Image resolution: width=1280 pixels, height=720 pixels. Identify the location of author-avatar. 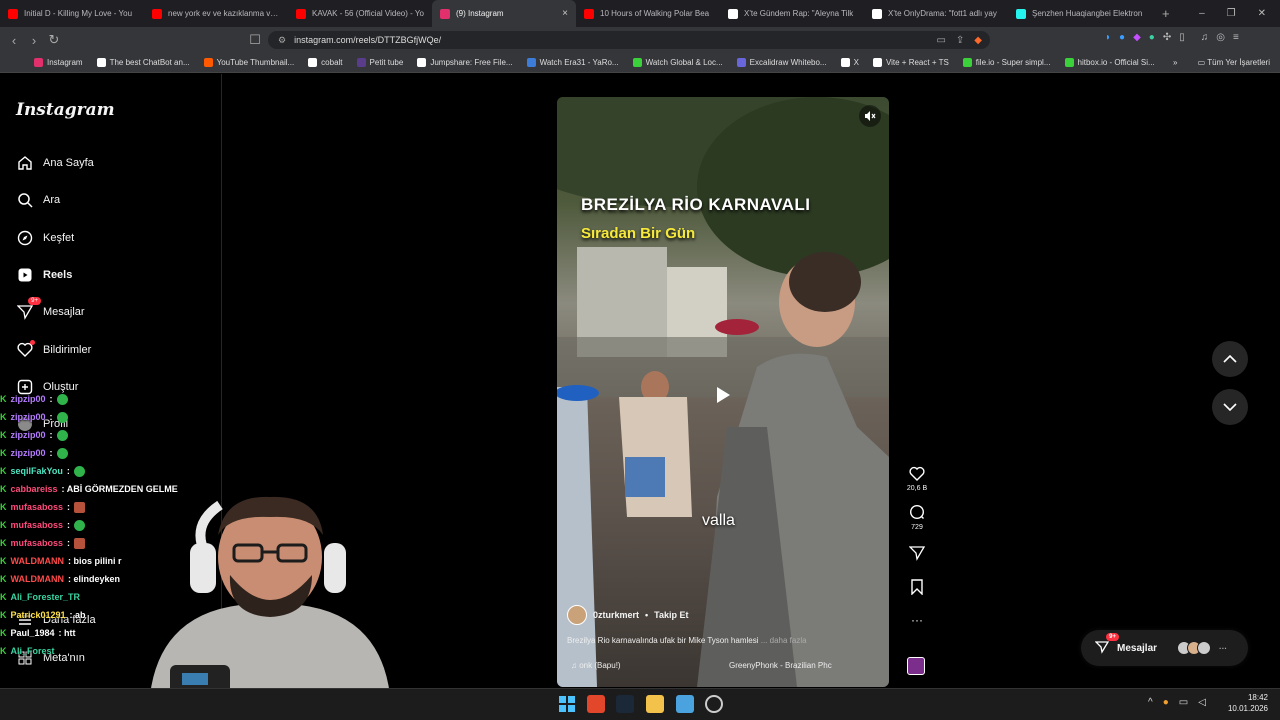
(577, 615).